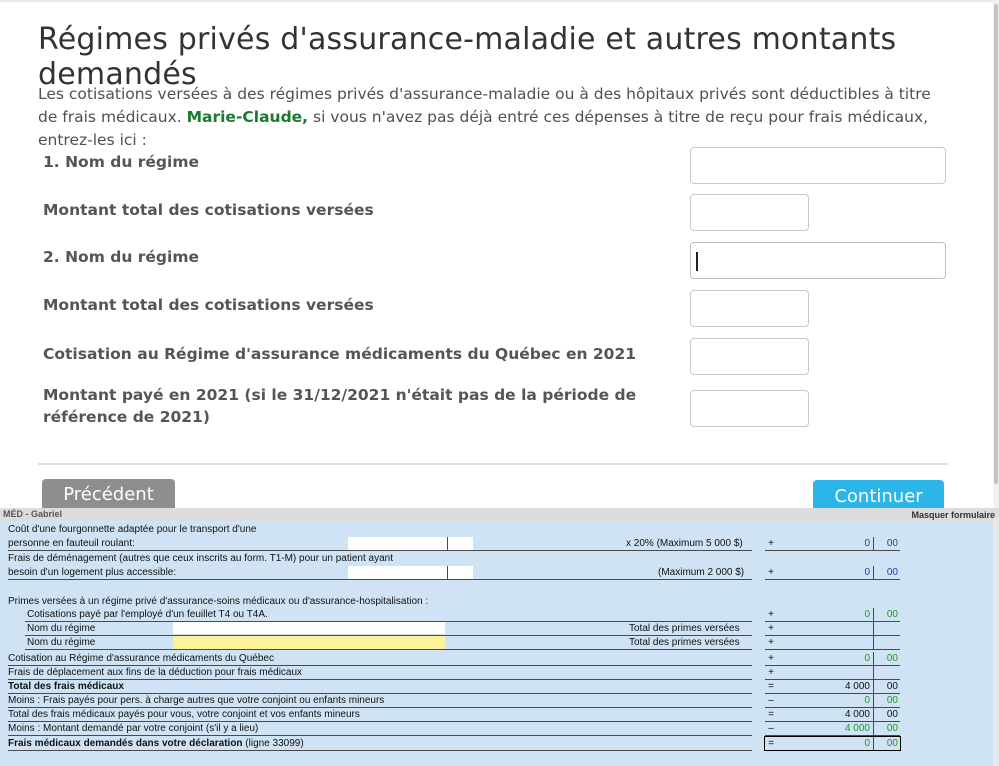 The image size is (999, 766). Describe the element at coordinates (771, 672) in the screenshot. I see `travel-sign: +` at that location.